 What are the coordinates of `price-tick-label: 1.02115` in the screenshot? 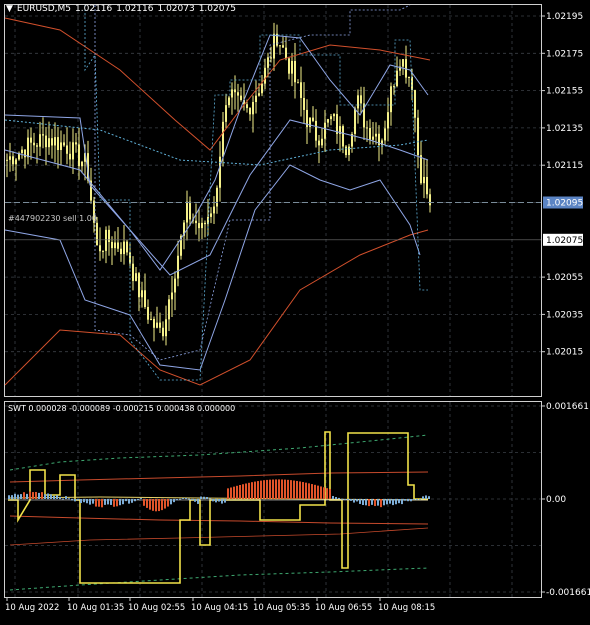 It's located at (564, 166).